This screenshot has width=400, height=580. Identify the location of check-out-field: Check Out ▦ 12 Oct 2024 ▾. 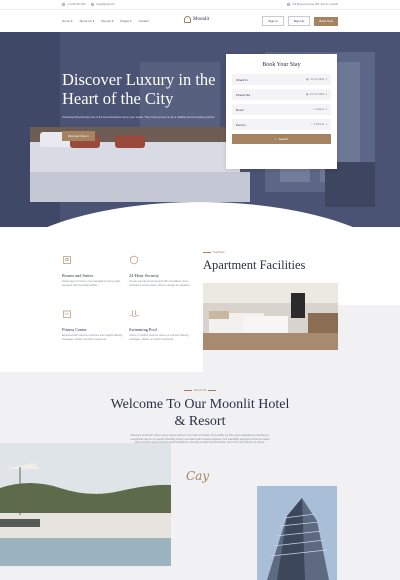
(281, 94).